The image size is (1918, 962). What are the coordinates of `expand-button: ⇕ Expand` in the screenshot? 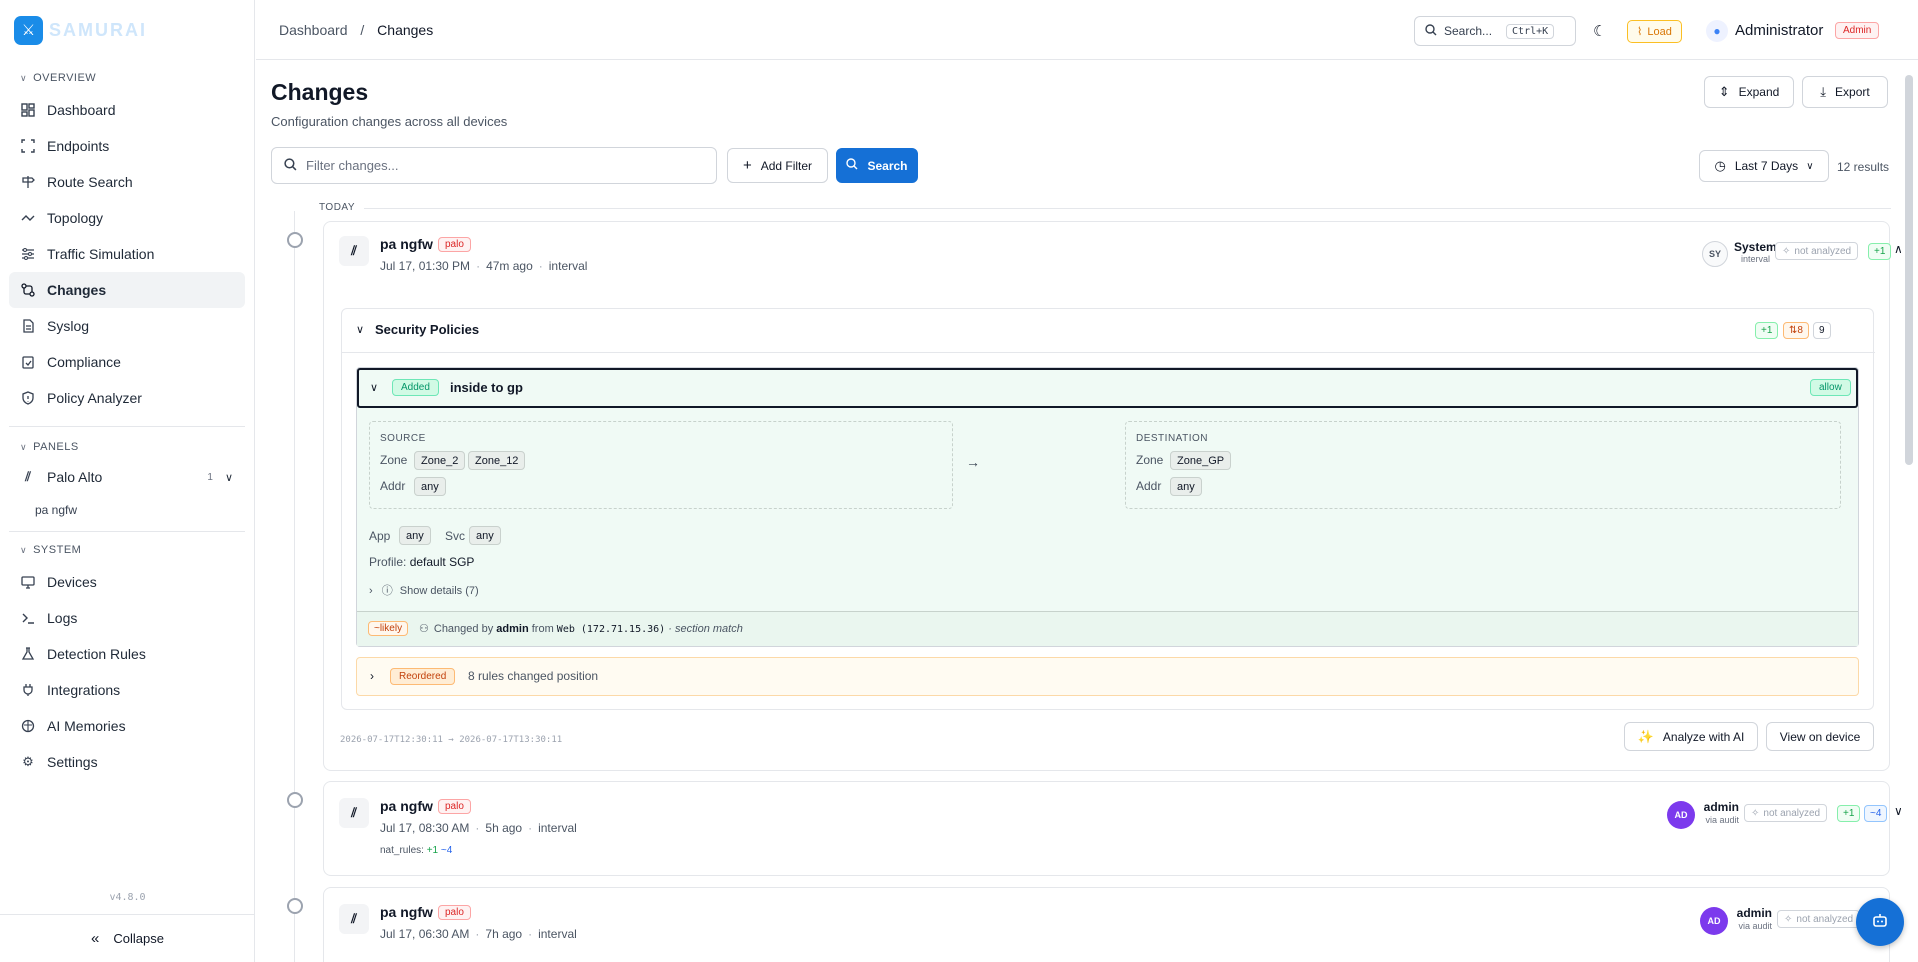 It's located at (1749, 92).